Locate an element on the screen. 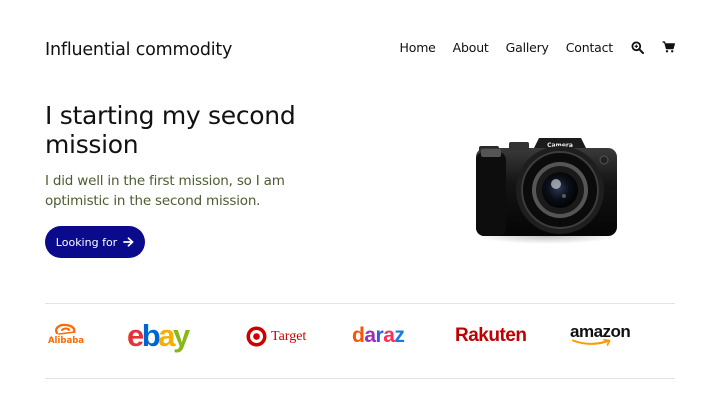 This screenshot has height=413, width=719. ebay-letter-y: y is located at coordinates (181, 335).